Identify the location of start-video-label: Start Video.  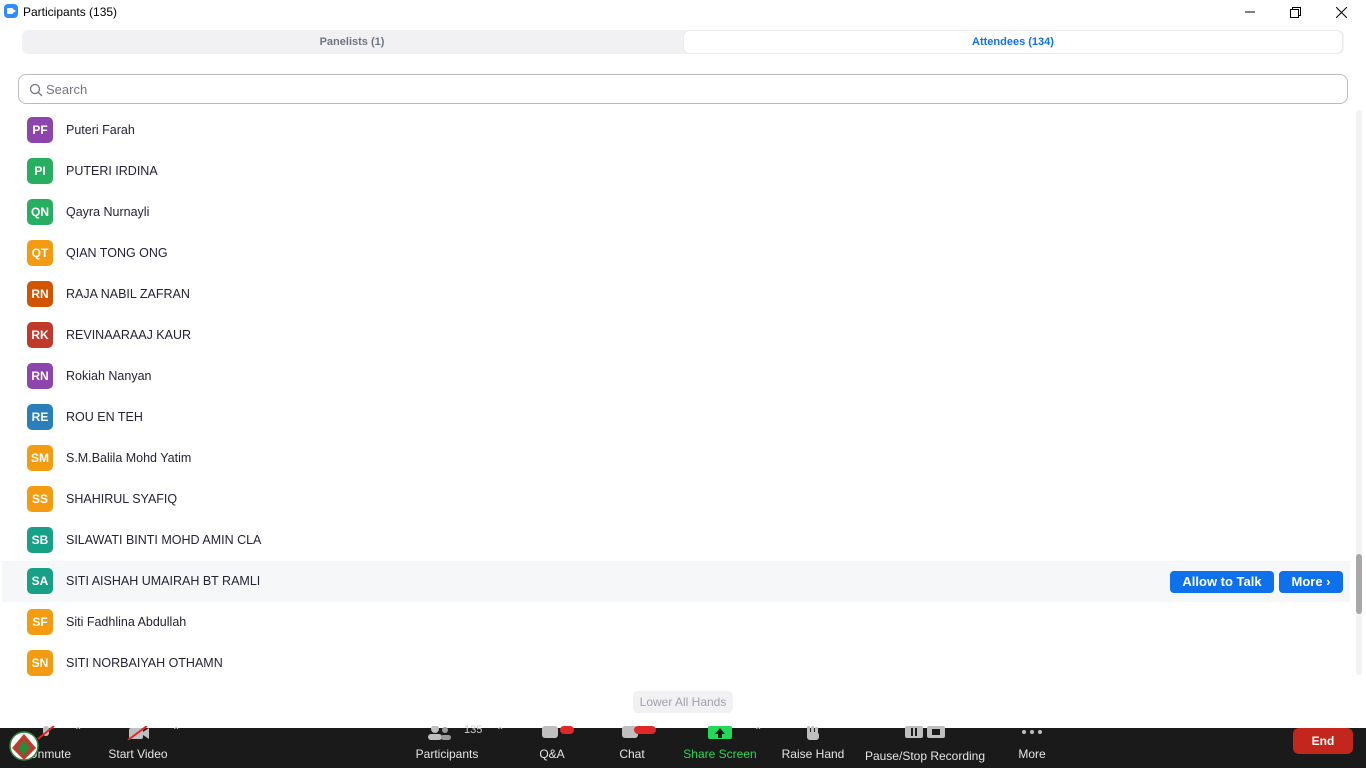
(138, 754).